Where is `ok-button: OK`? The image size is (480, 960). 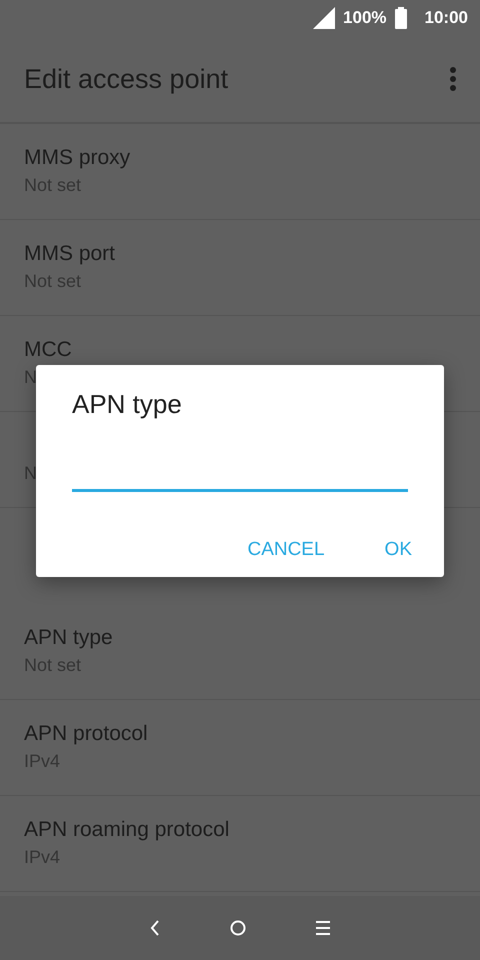
ok-button: OK is located at coordinates (398, 550).